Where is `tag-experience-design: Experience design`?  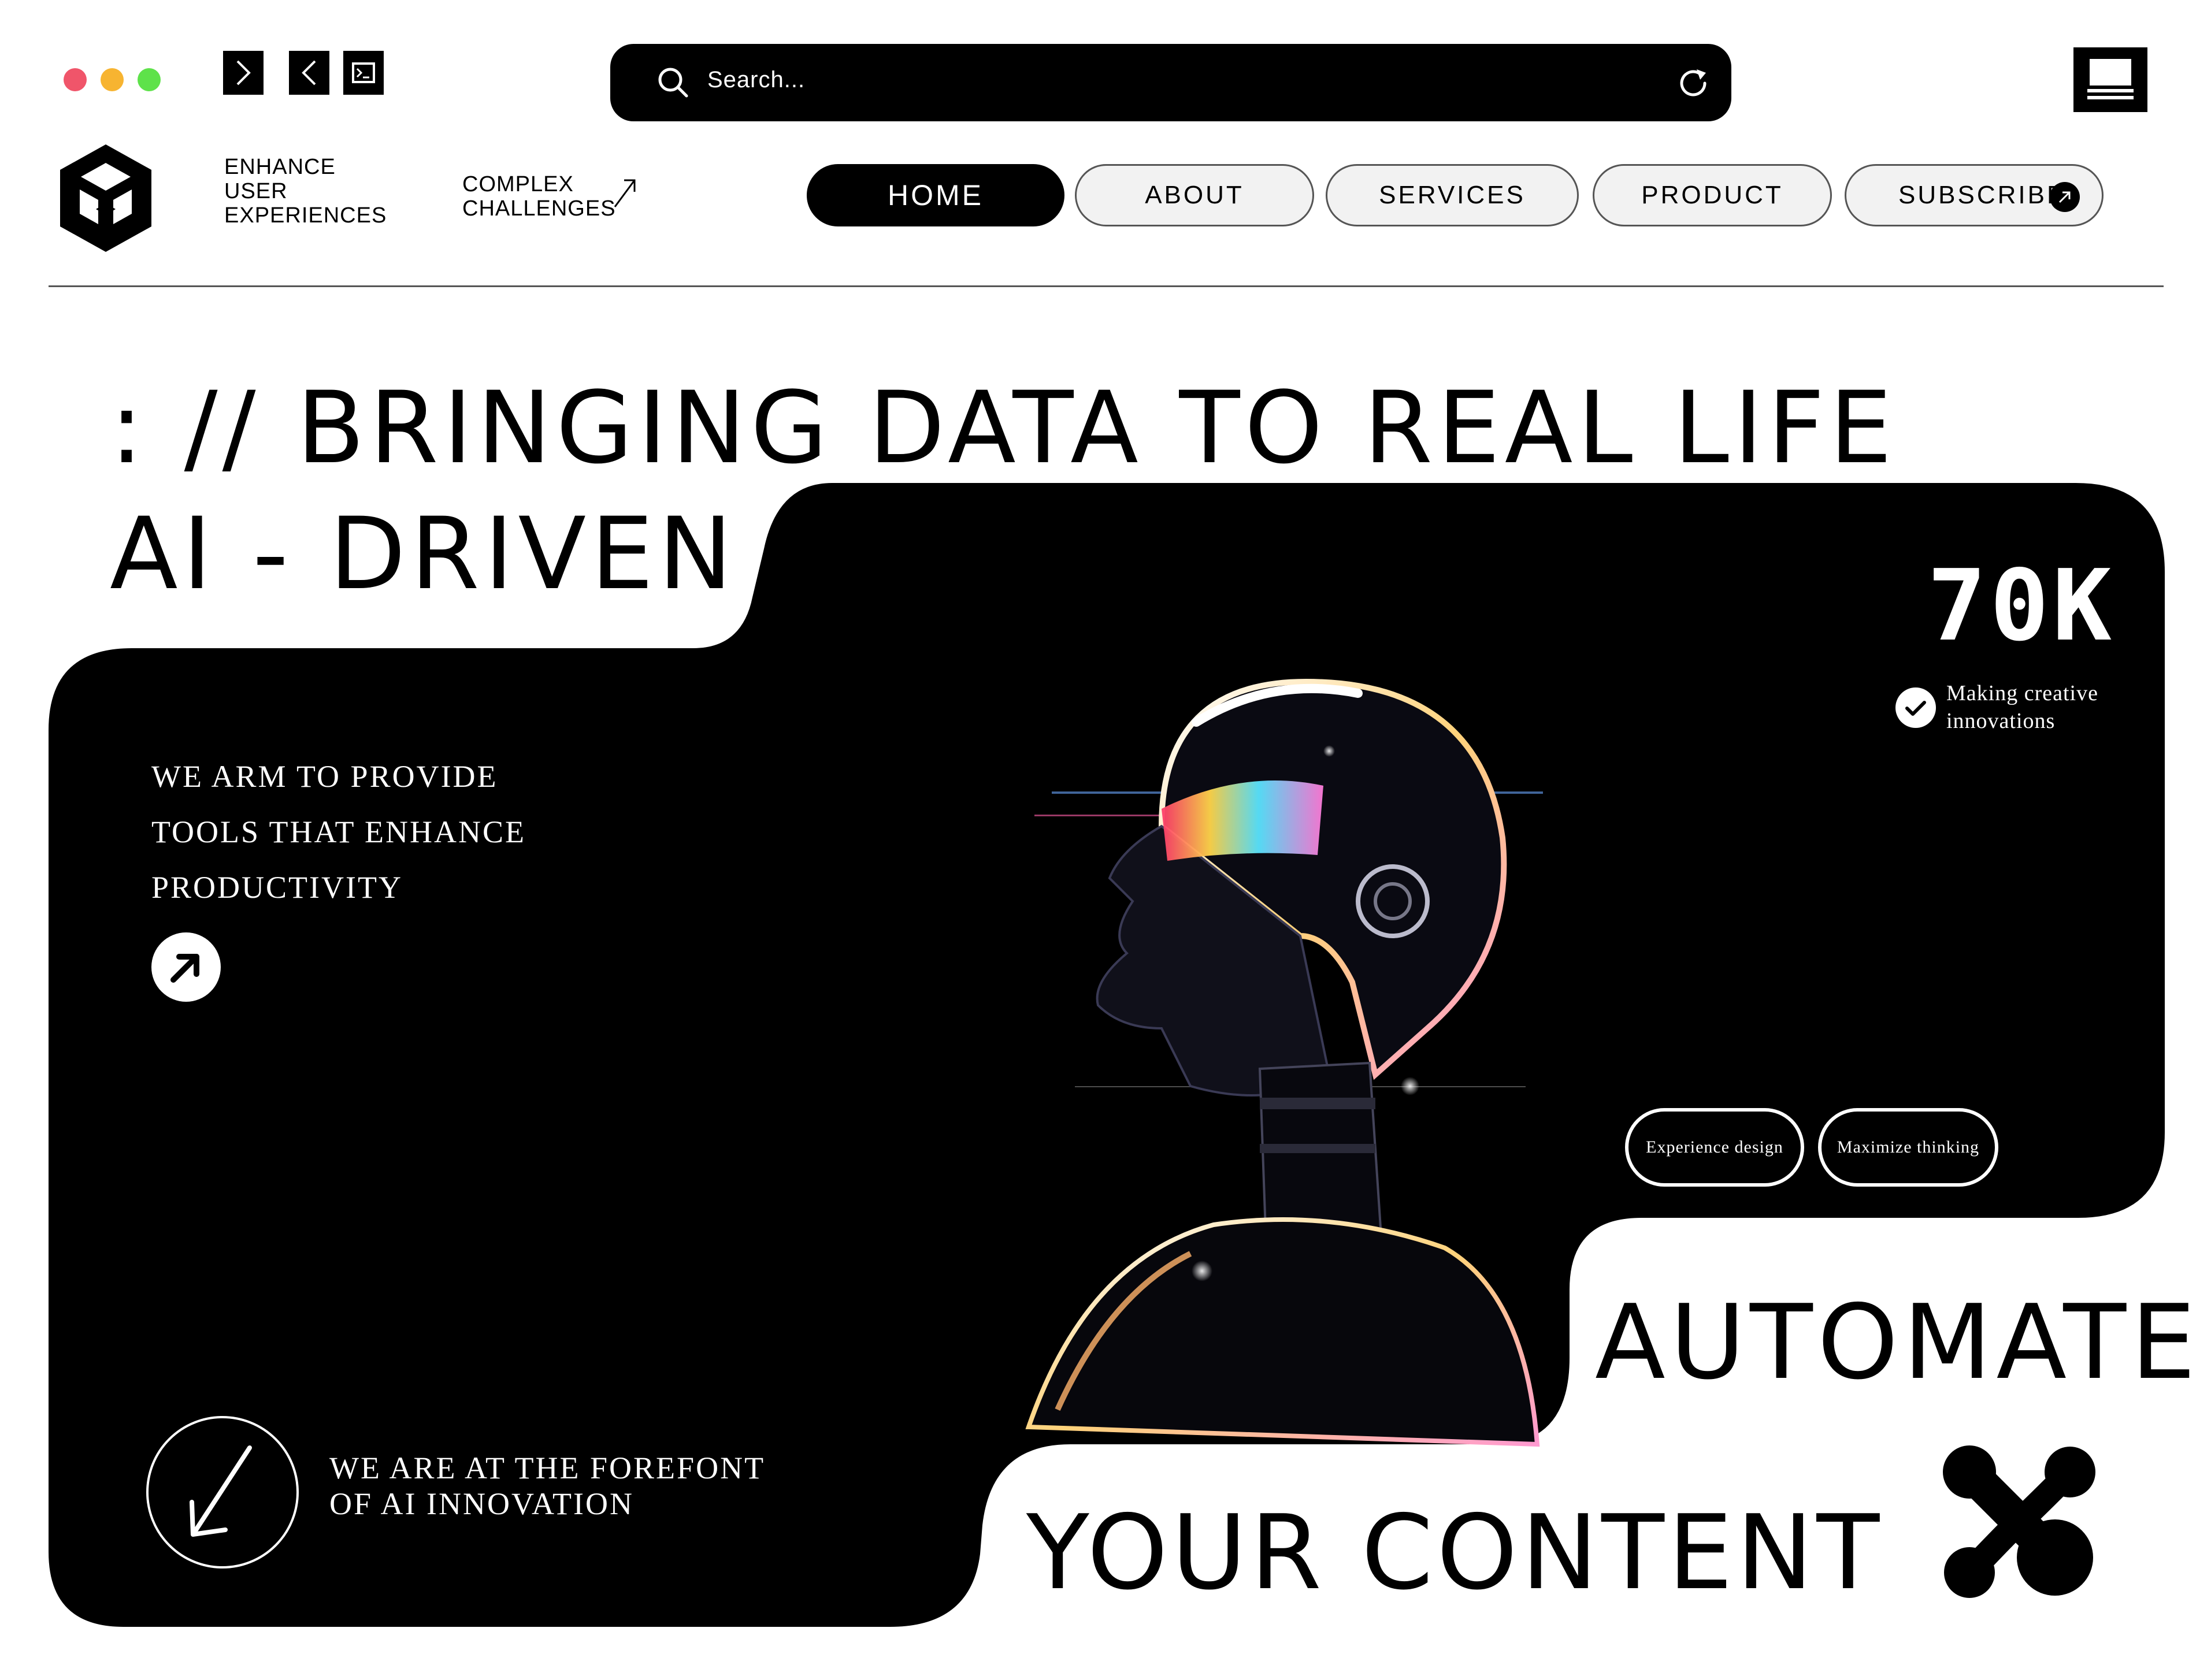
tag-experience-design: Experience design is located at coordinates (1714, 1147).